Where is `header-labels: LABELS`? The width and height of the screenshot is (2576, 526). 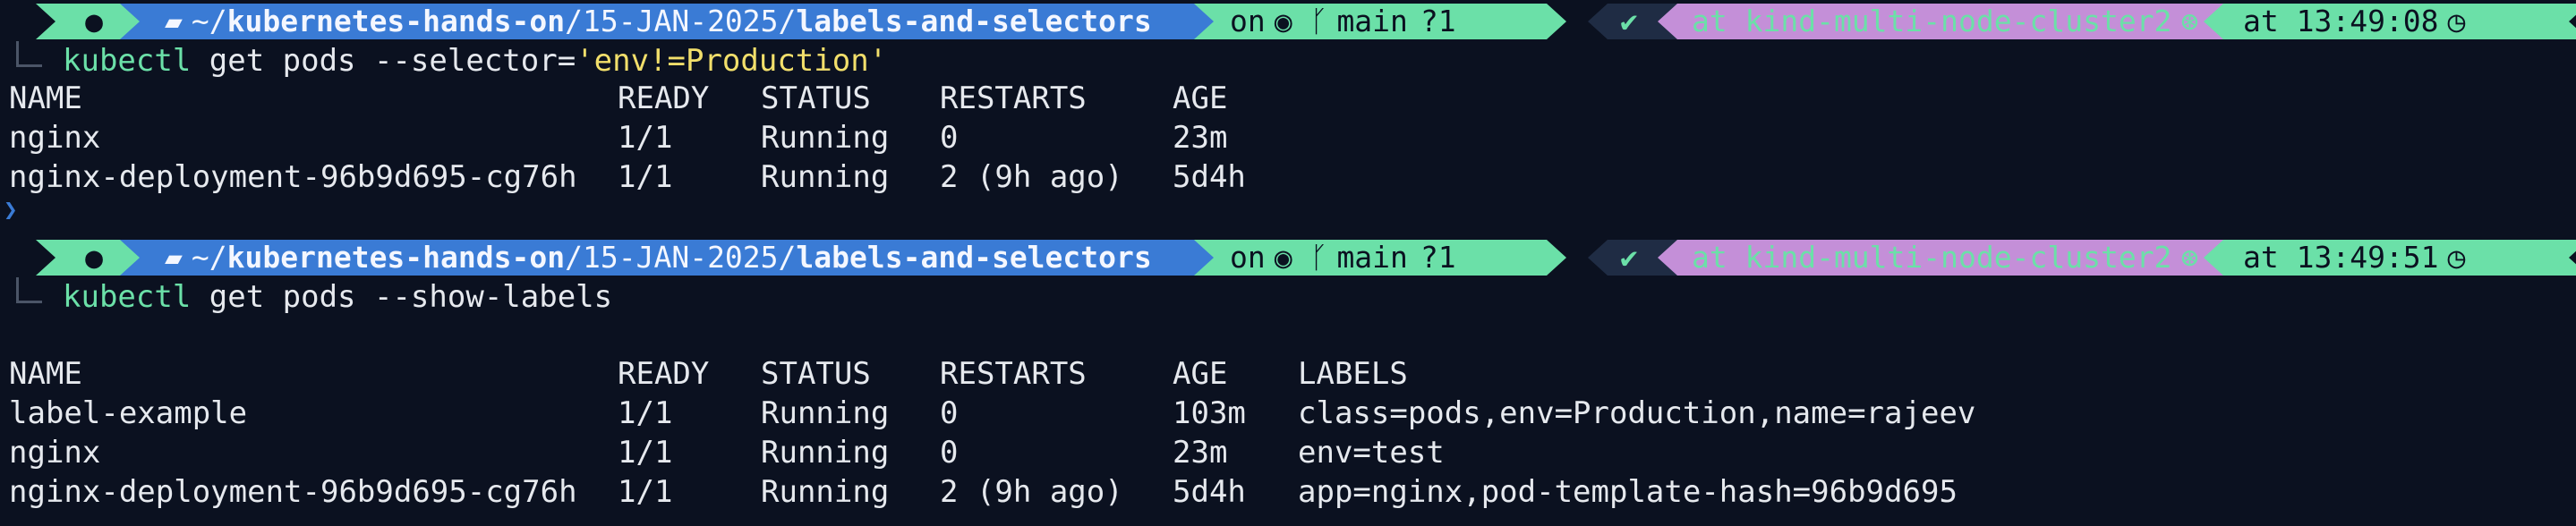
header-labels: LABELS is located at coordinates (1353, 374).